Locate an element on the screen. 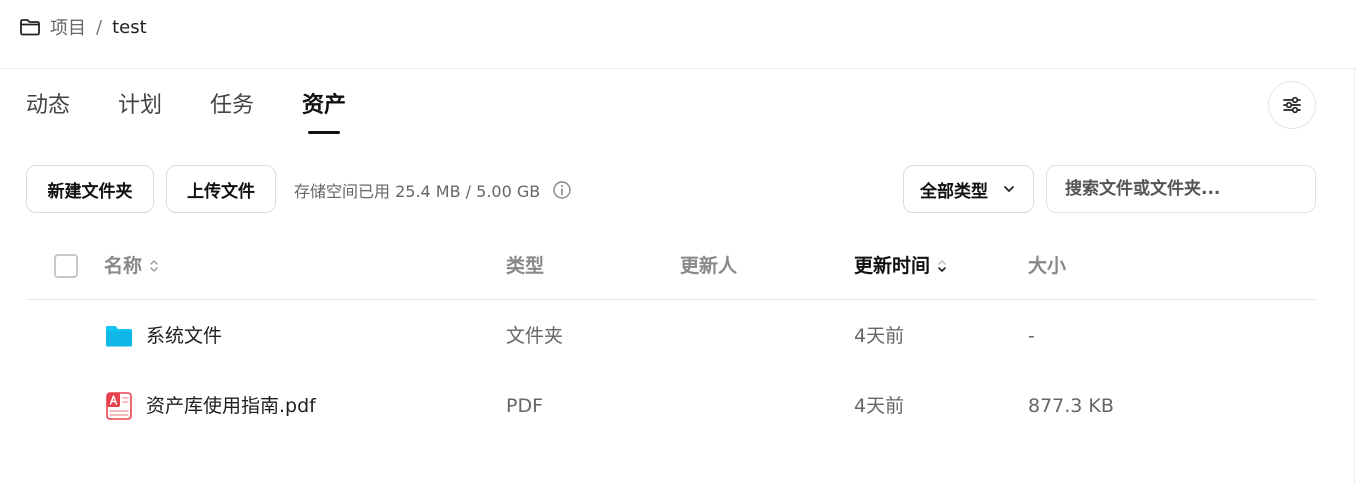  pdf-file-icon is located at coordinates (119, 406).